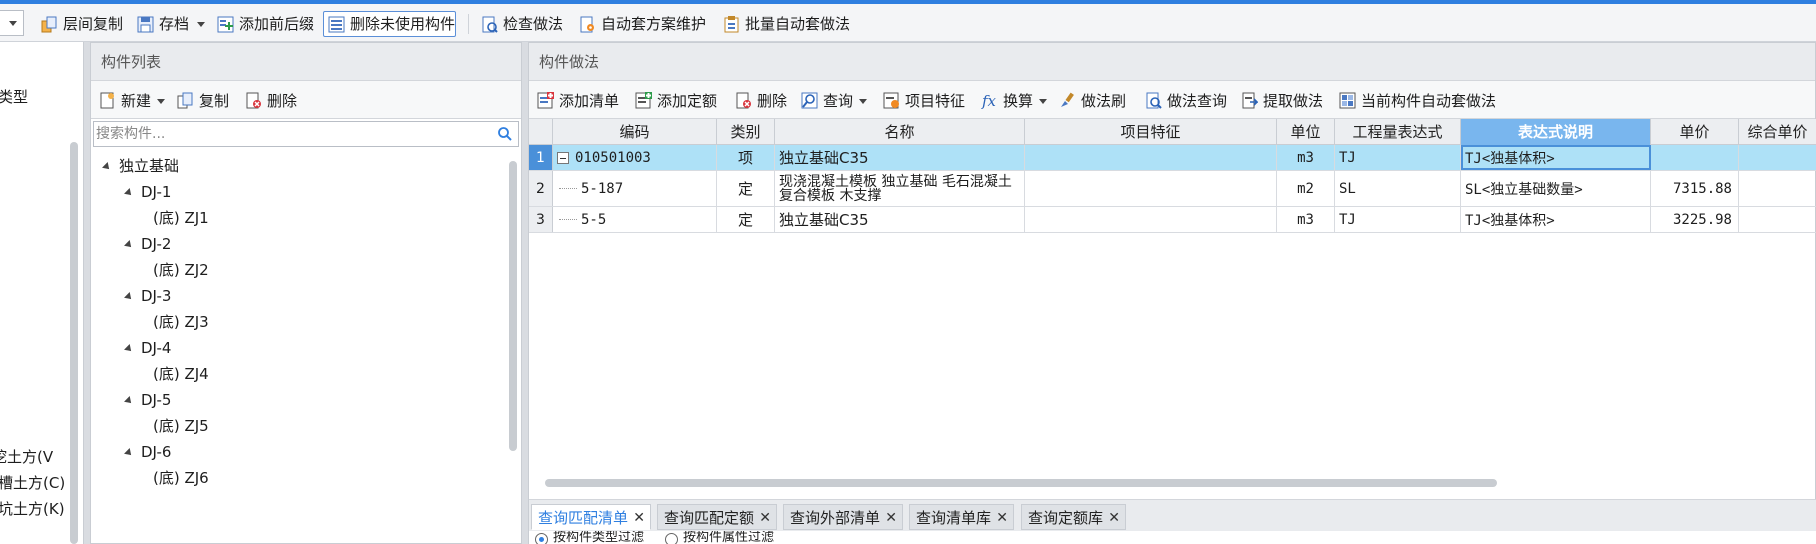 This screenshot has height=544, width=1816. Describe the element at coordinates (520, 24) in the screenshot. I see `check-method-button: 检查做法` at that location.